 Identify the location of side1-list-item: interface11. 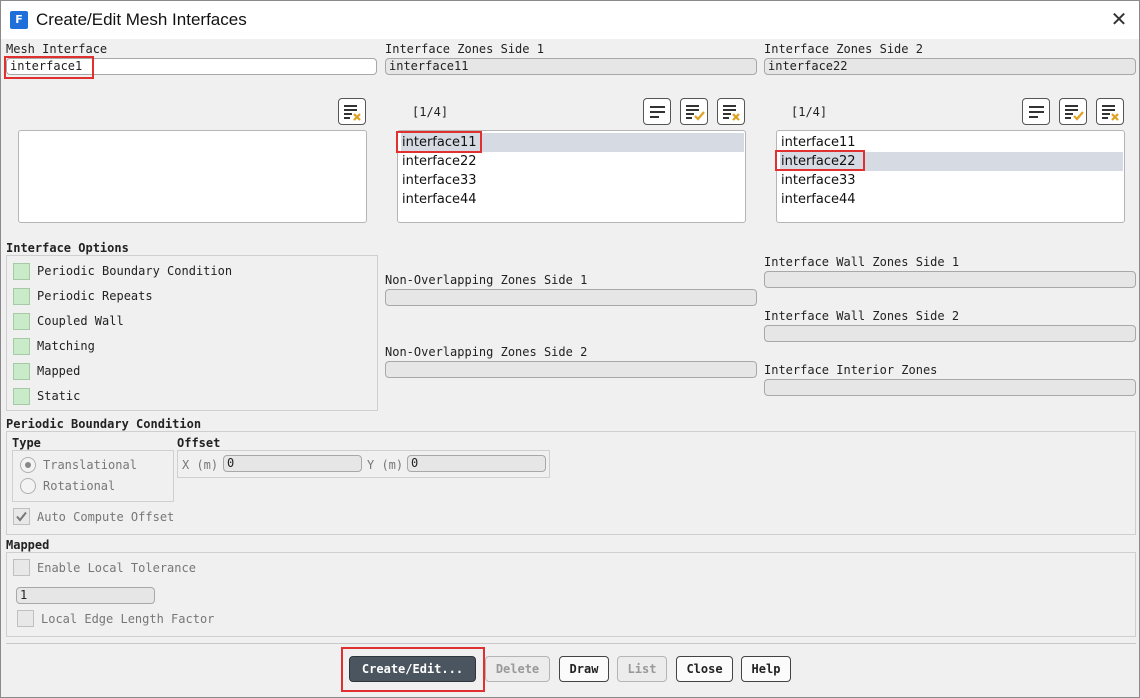
(572, 142).